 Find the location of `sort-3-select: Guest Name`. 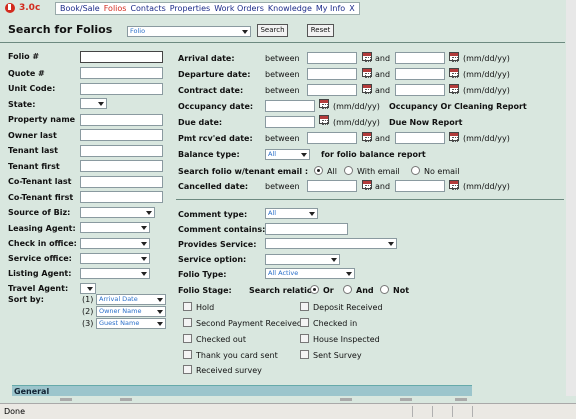

sort-3-select: Guest Name is located at coordinates (131, 323).